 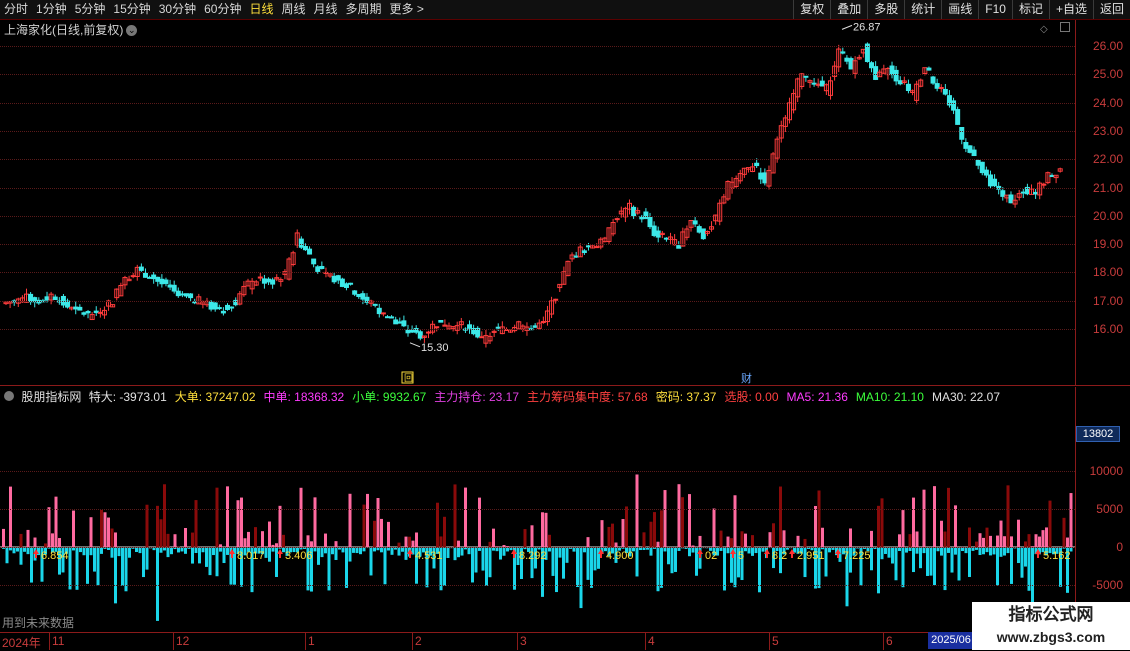 What do you see at coordinates (16, 9) in the screenshot?
I see `period-tab: 分时` at bounding box center [16, 9].